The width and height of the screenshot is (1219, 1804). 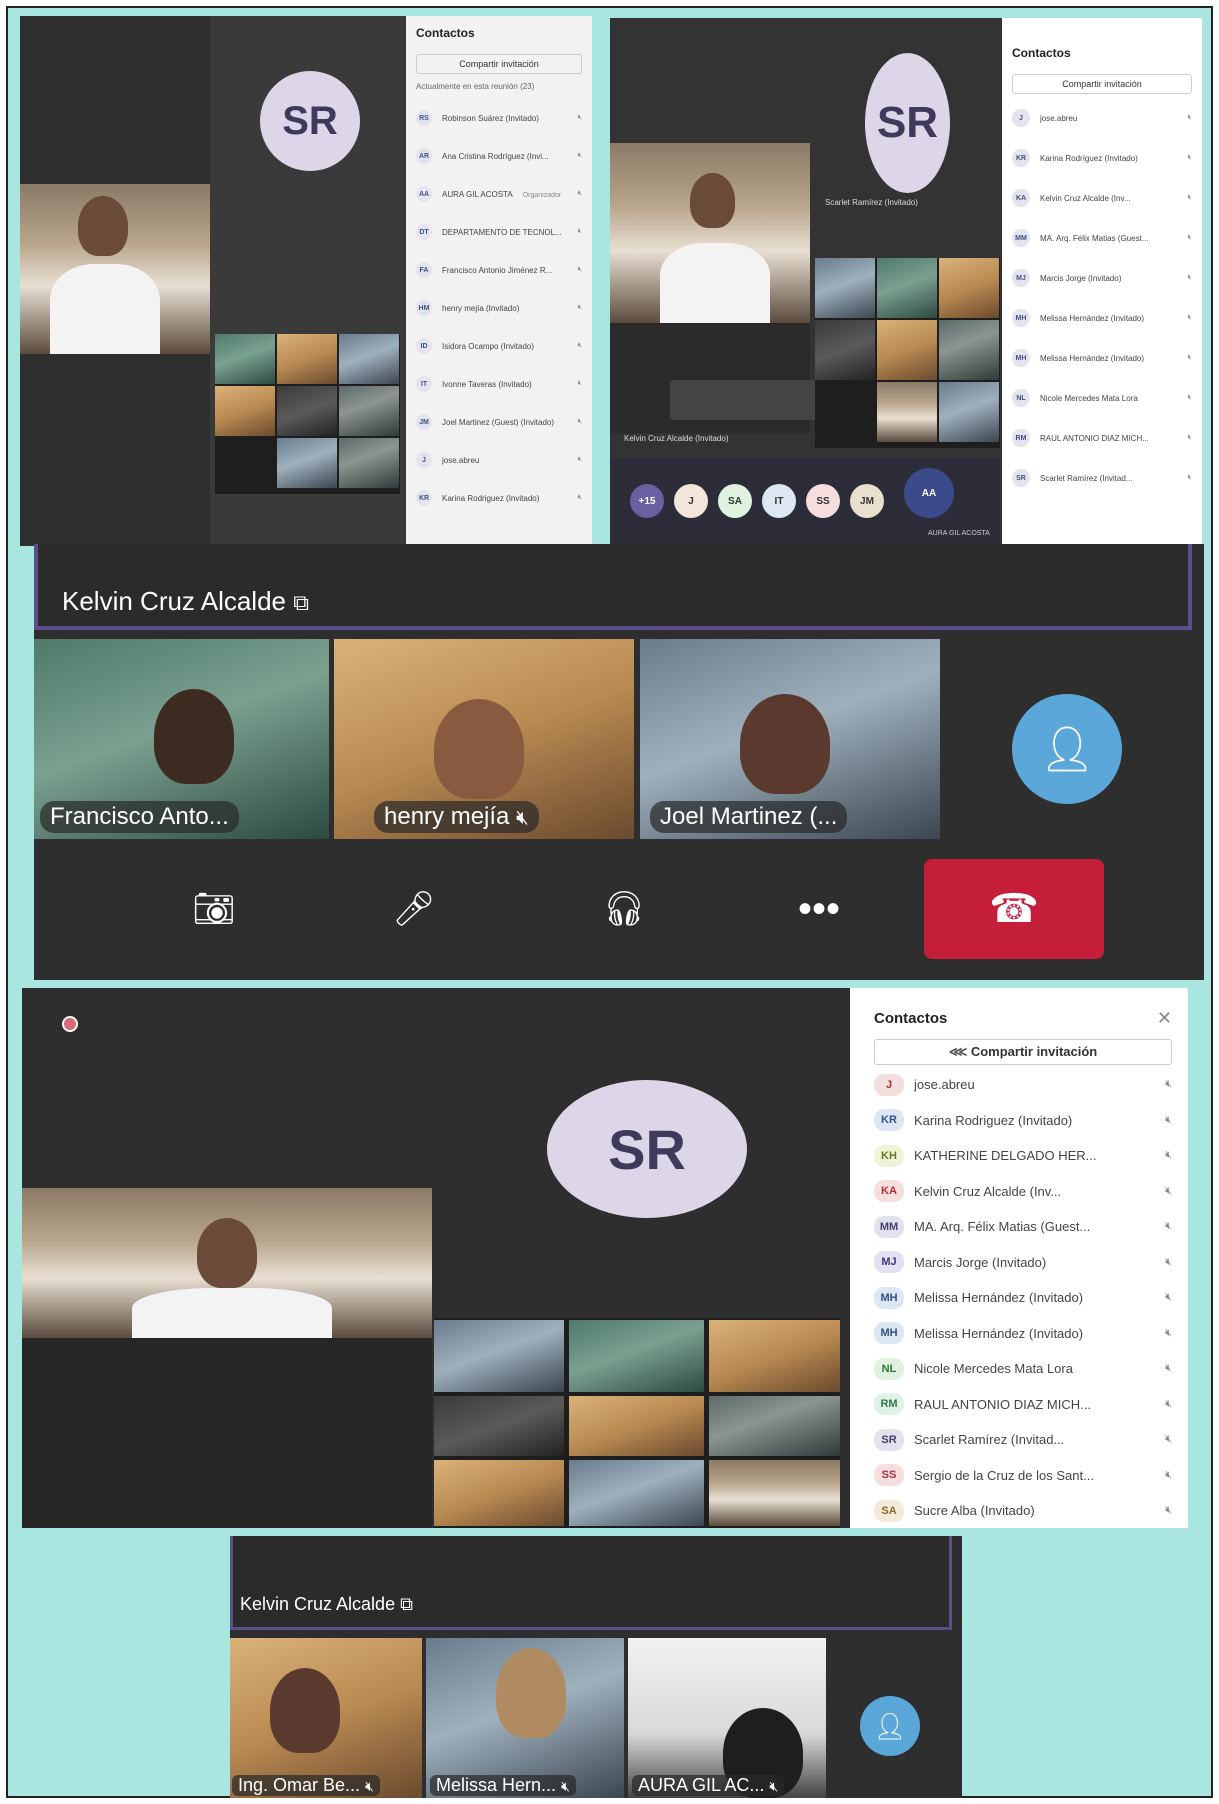 I want to click on participant-avatar: AA, so click(x=929, y=493).